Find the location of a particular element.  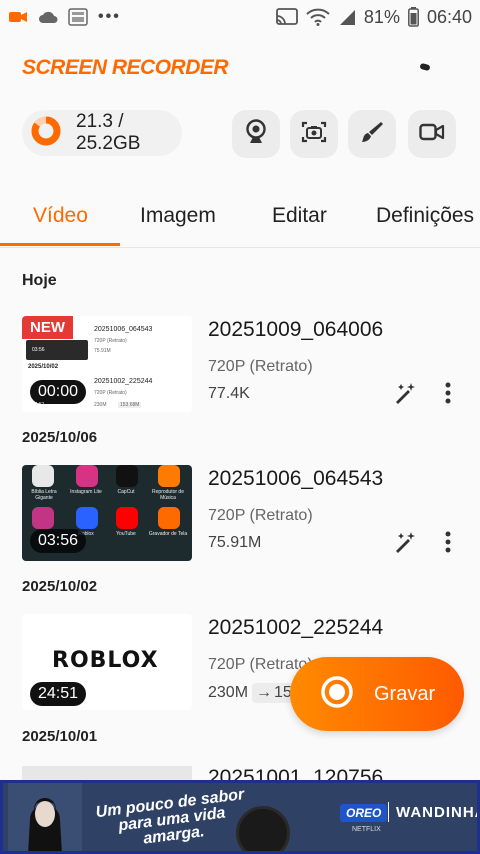

mini-item-duration: 03:56 is located at coordinates (38, 350).